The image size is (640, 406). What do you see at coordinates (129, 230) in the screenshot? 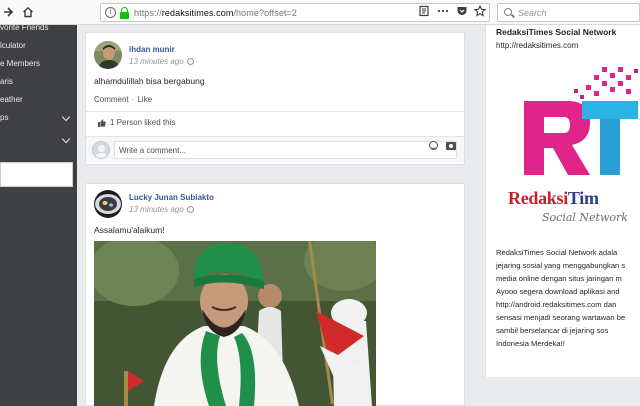
I see `post-text: Assalamu'alaikum!` at bounding box center [129, 230].